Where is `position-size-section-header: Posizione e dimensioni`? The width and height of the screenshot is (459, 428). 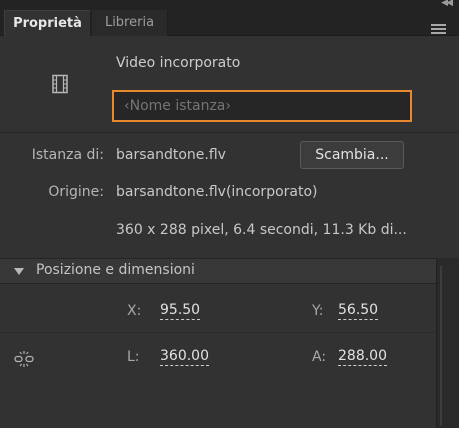 position-size-section-header: Posizione e dimensioni is located at coordinates (218, 271).